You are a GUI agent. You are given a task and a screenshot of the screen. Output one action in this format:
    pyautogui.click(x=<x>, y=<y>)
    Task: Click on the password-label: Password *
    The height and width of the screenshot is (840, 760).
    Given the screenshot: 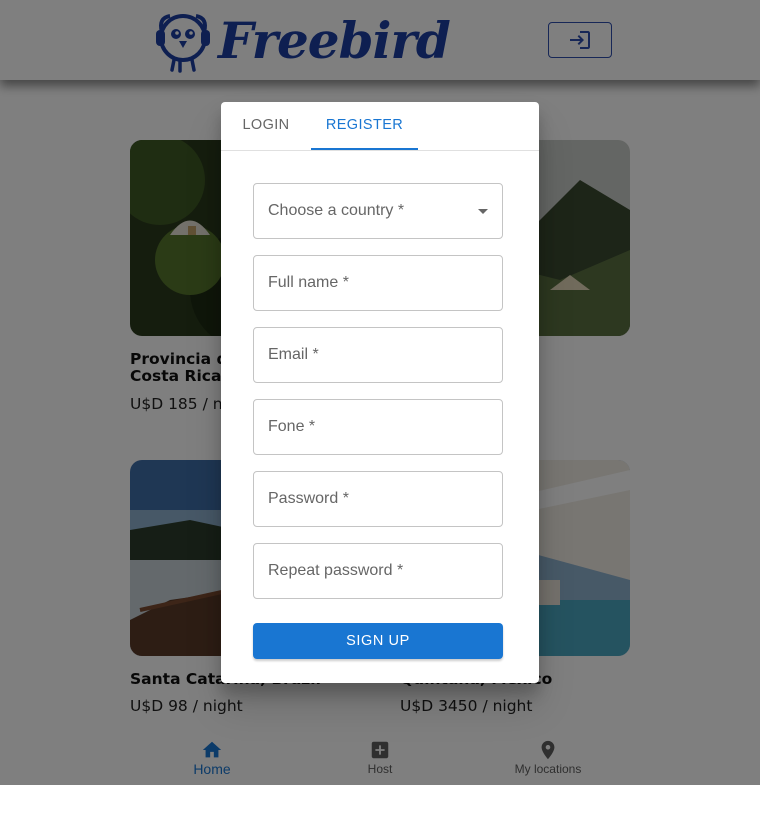 What is the action you would take?
    pyautogui.click(x=308, y=498)
    